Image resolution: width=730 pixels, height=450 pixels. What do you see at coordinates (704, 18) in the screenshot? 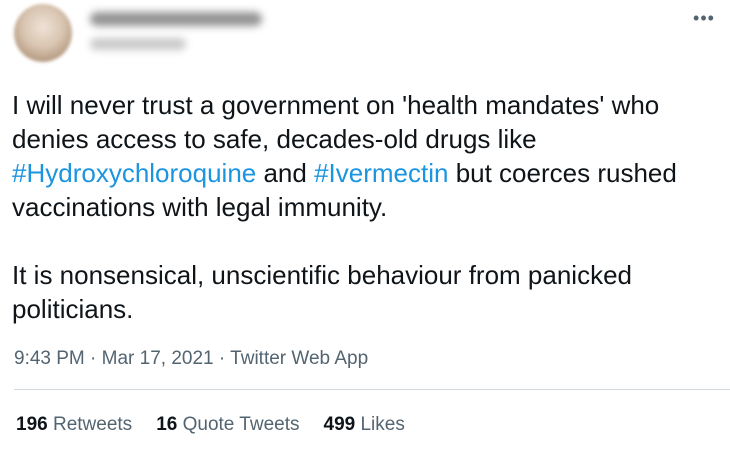
I see `more-options-icon: •••` at bounding box center [704, 18].